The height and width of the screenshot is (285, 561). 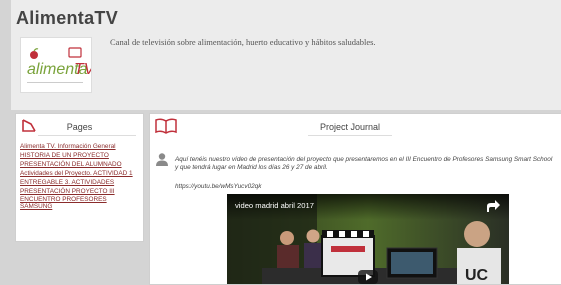 What do you see at coordinates (67, 18) in the screenshot?
I see `site-title: AlimentaTV` at bounding box center [67, 18].